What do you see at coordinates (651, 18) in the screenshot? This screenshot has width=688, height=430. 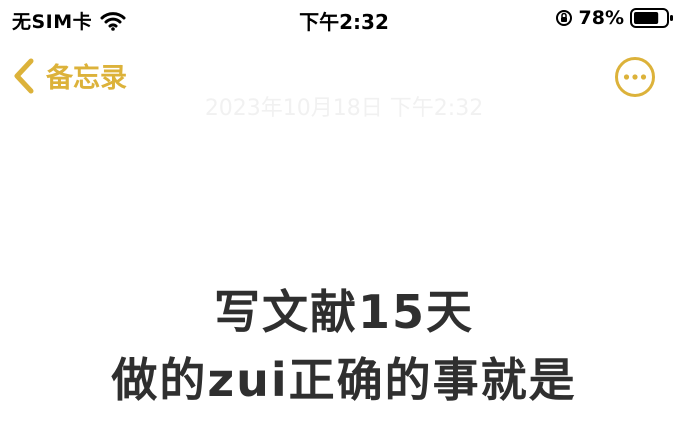 I see `battery-icon` at bounding box center [651, 18].